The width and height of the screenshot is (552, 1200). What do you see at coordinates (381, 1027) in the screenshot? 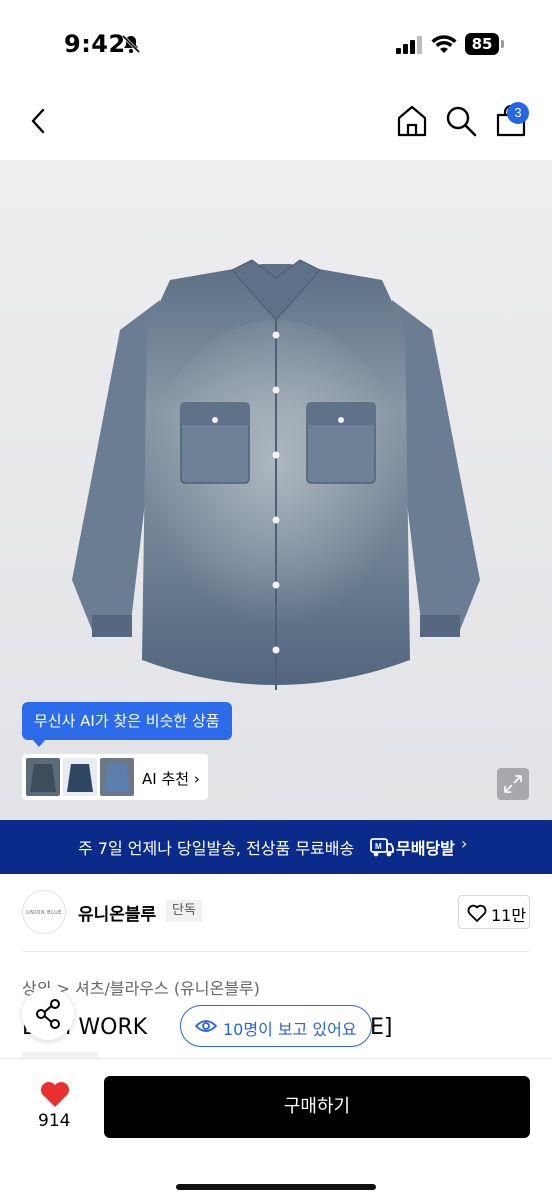
I see `product-title-tail: E]` at bounding box center [381, 1027].